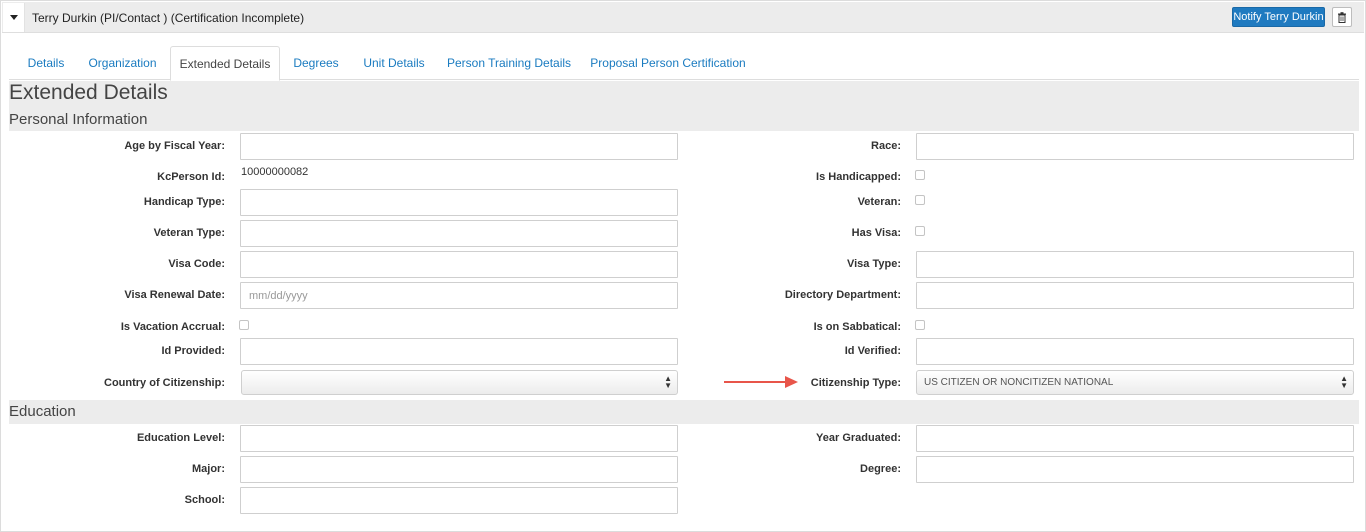 The width and height of the screenshot is (1366, 532). I want to click on id-verified-label: Id Verified:, so click(872, 351).